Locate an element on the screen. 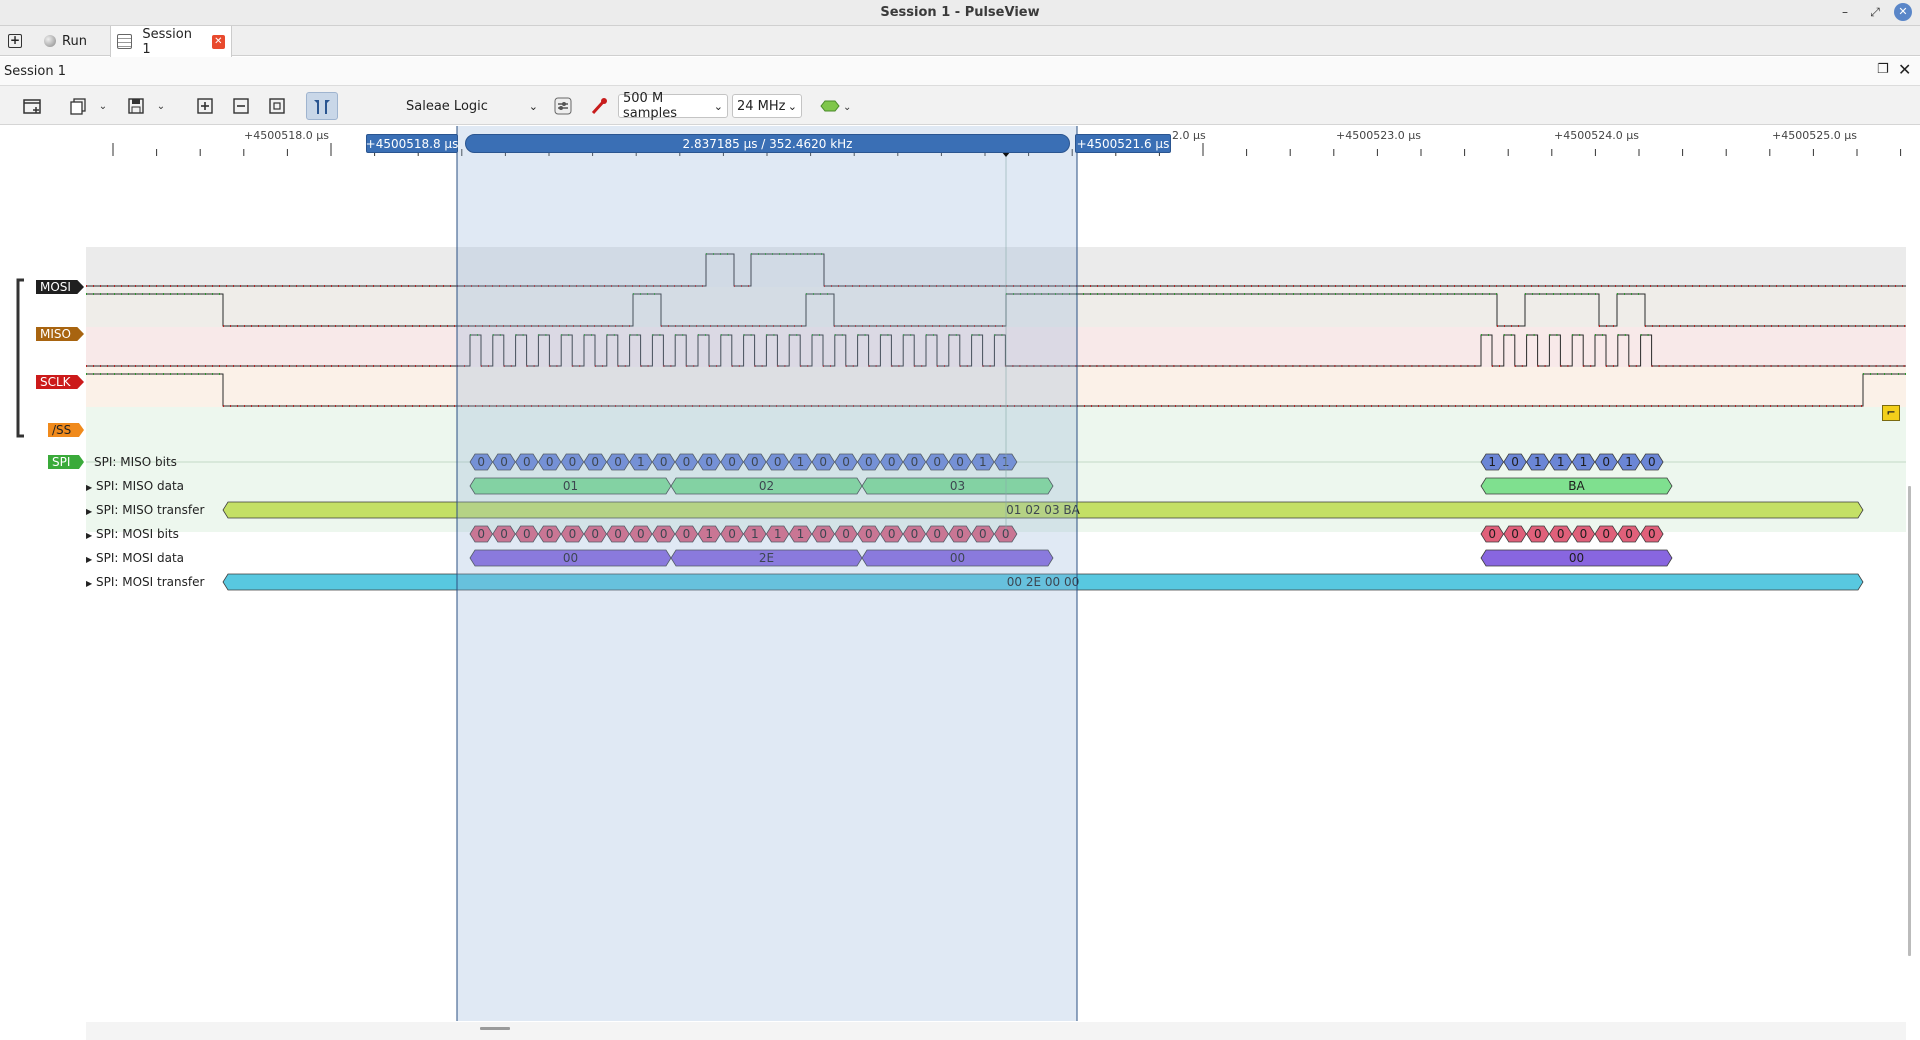 Image resolution: width=1920 pixels, height=1040 pixels. decoder-row-label: SPI: MISO transfer is located at coordinates (150, 510).